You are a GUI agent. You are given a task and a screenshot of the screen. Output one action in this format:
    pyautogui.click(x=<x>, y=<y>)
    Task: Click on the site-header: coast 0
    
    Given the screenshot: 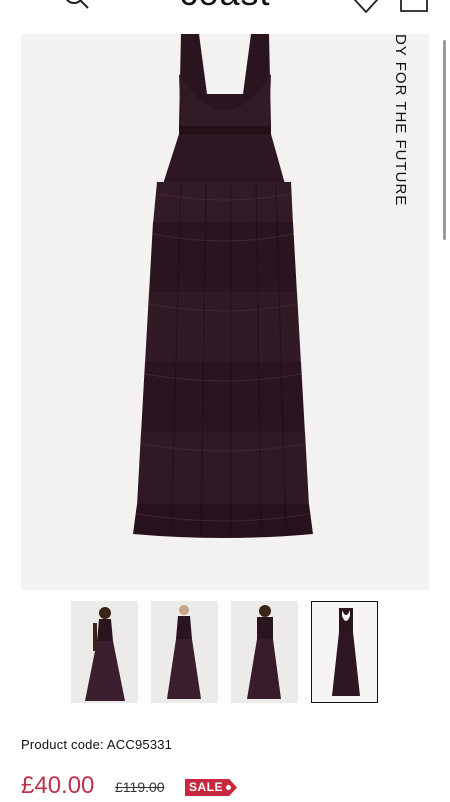 What is the action you would take?
    pyautogui.click(x=225, y=10)
    